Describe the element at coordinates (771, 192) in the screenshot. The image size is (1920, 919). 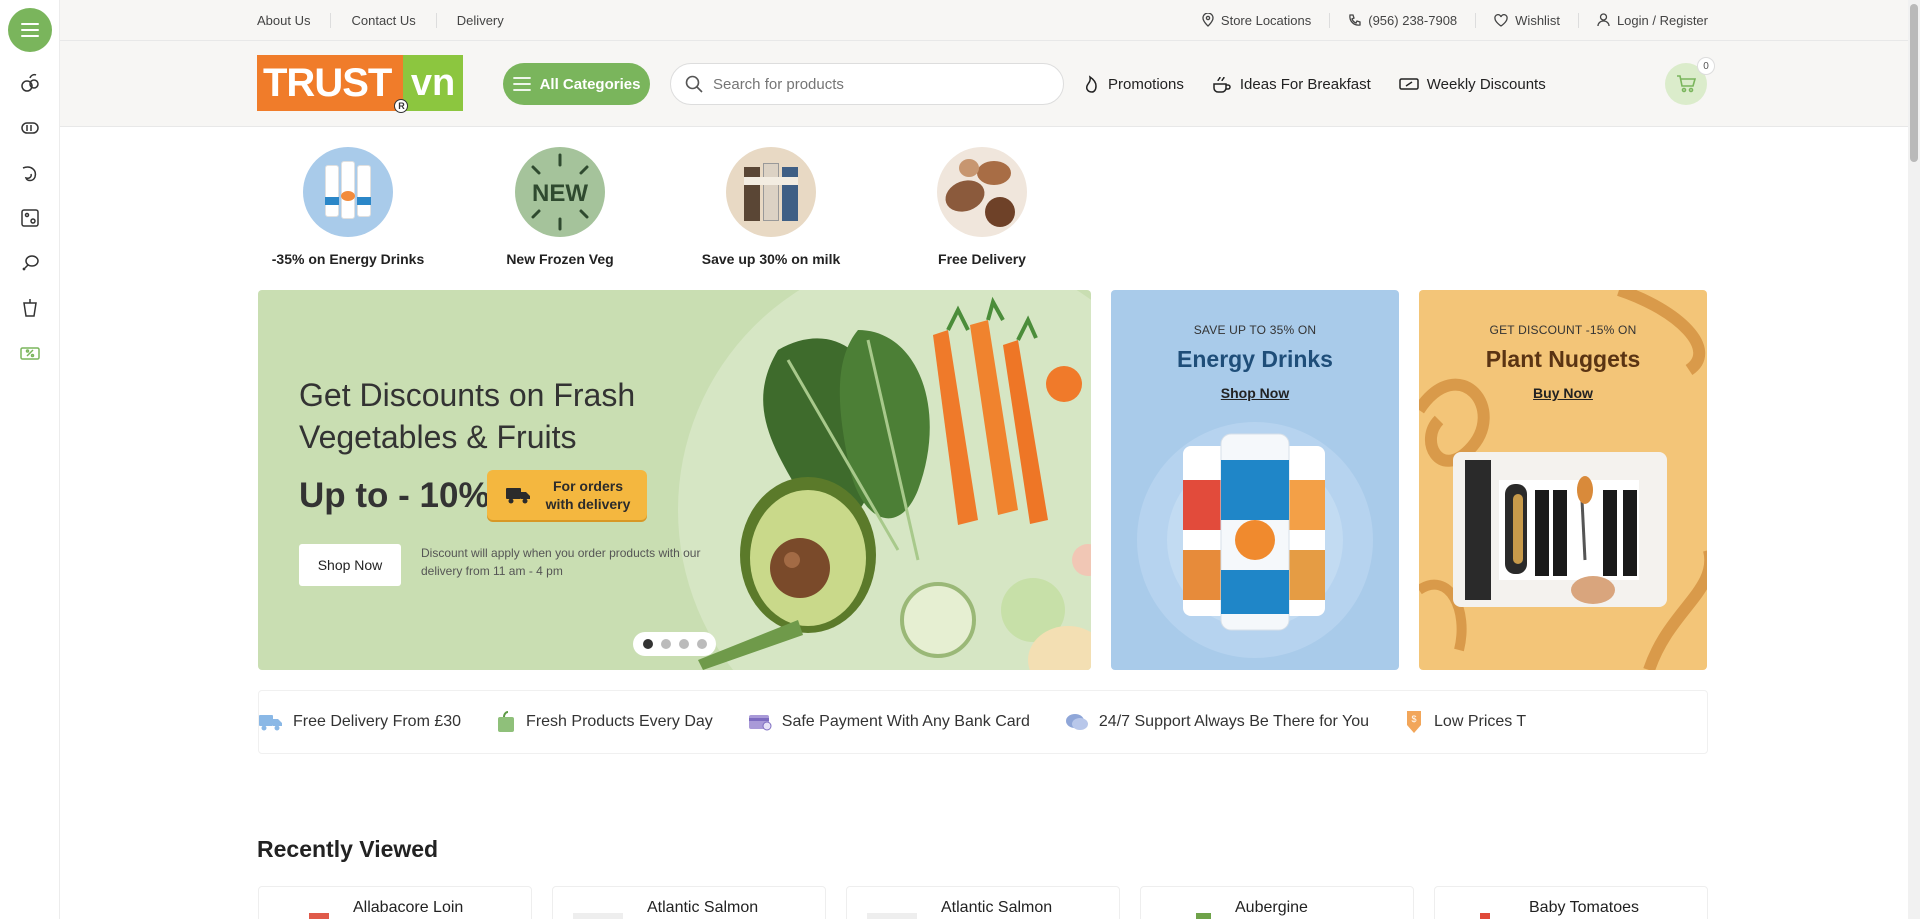
I see `story-milk-image` at that location.